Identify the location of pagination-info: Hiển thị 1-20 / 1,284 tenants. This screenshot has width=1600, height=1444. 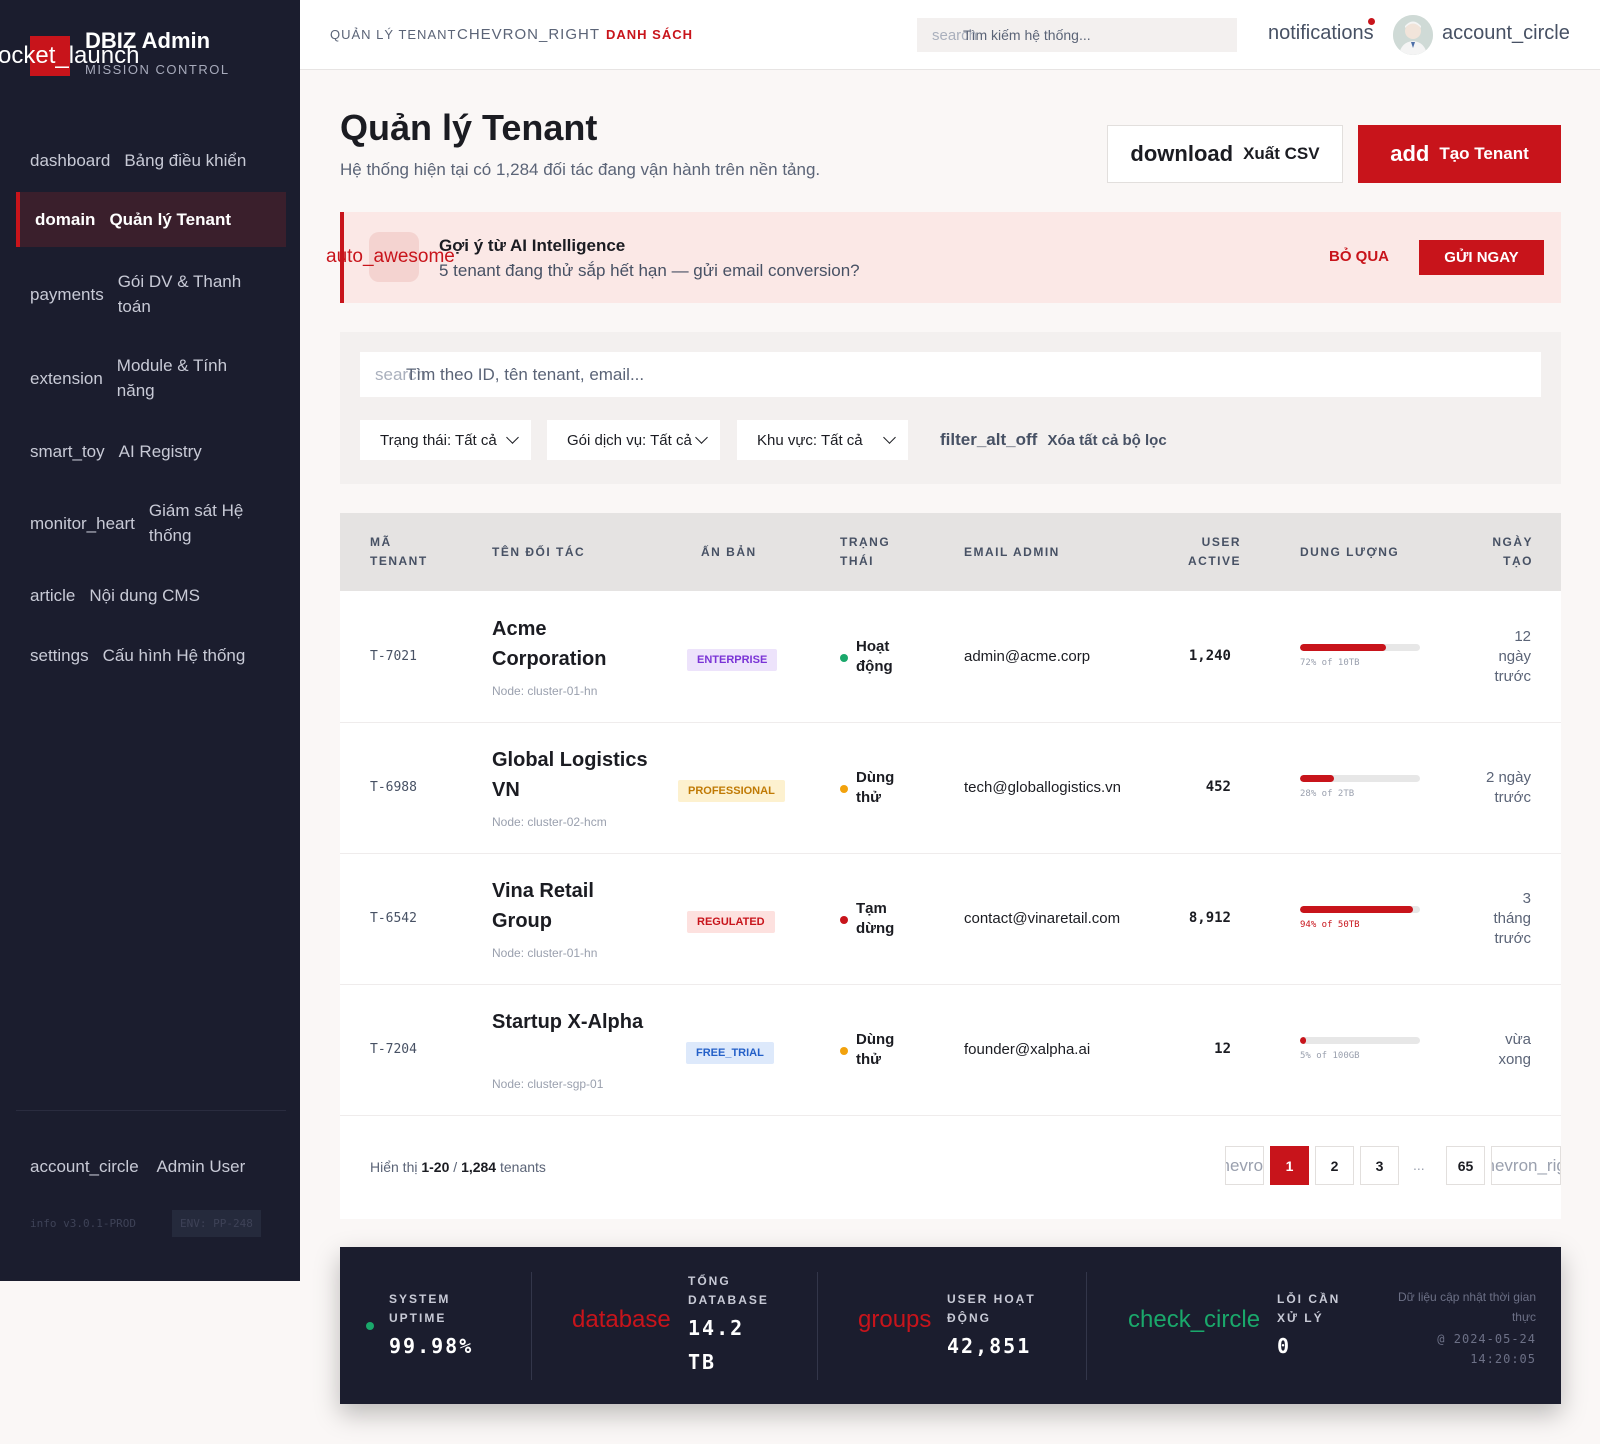
(458, 1167).